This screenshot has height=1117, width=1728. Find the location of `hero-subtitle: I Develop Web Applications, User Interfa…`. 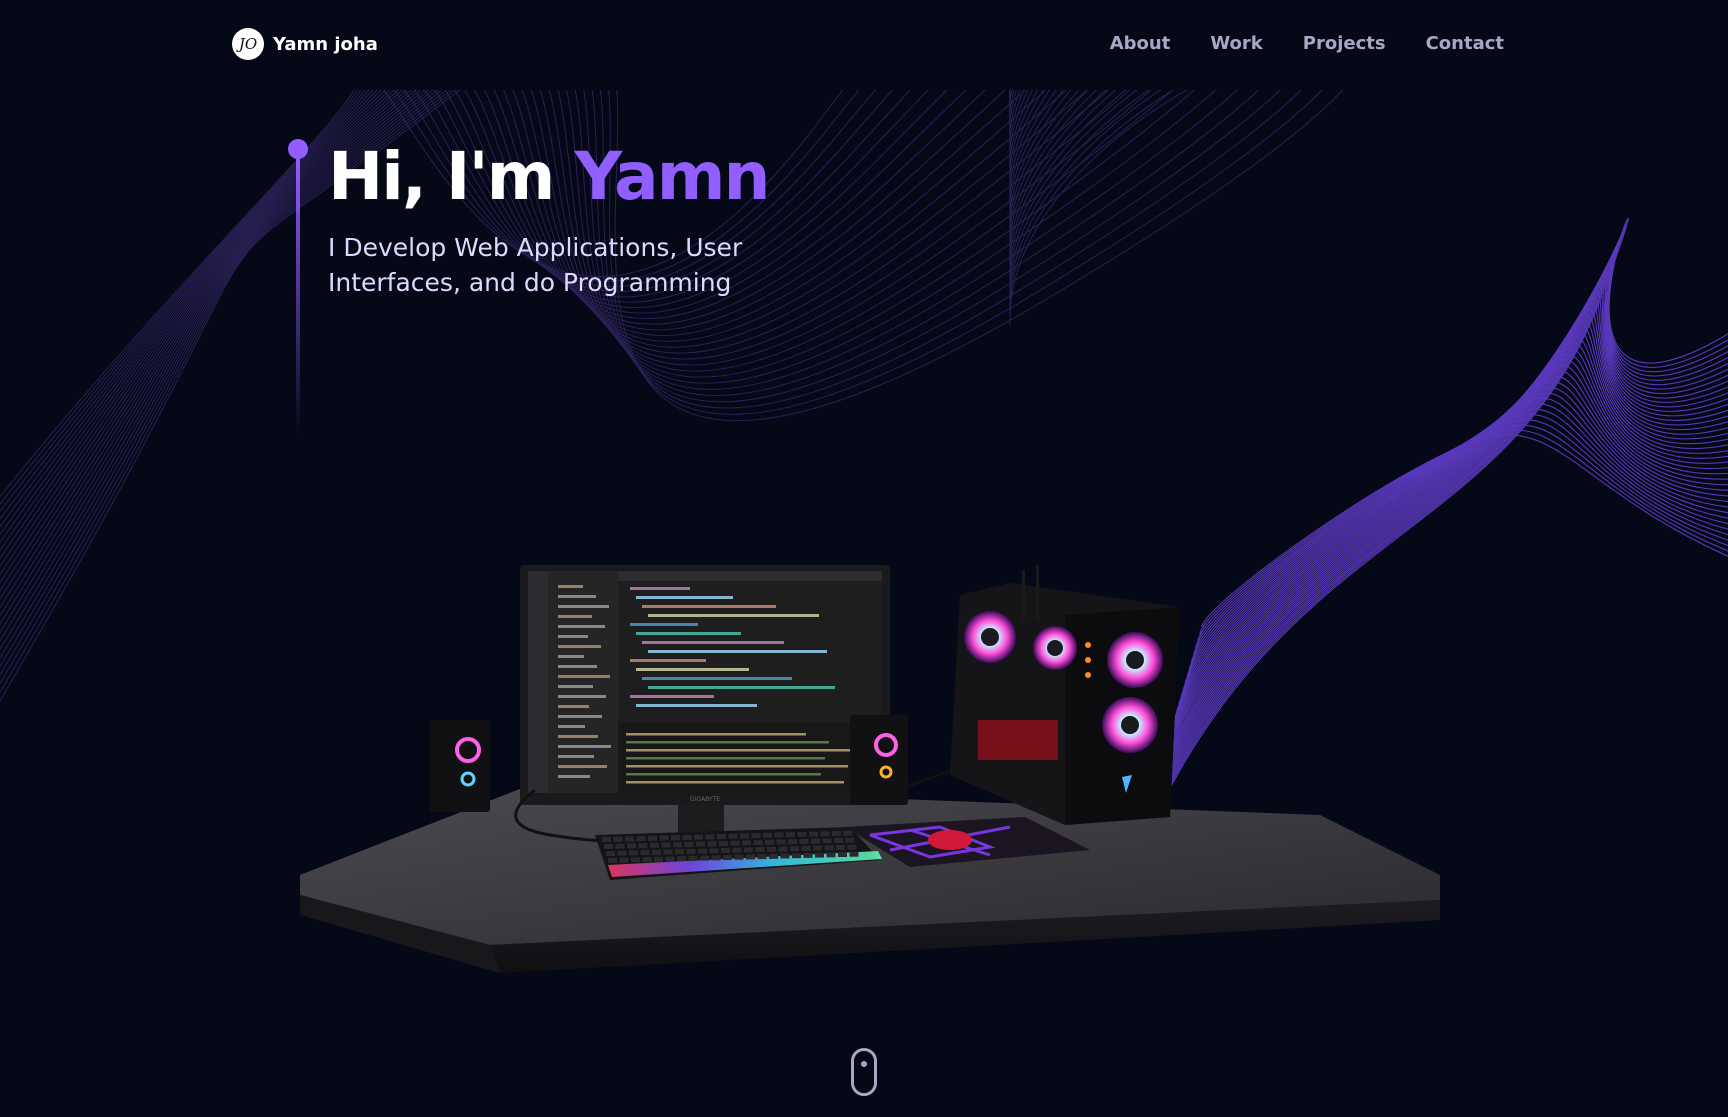

hero-subtitle: I Develop Web Applications, User Interfa… is located at coordinates (535, 265).